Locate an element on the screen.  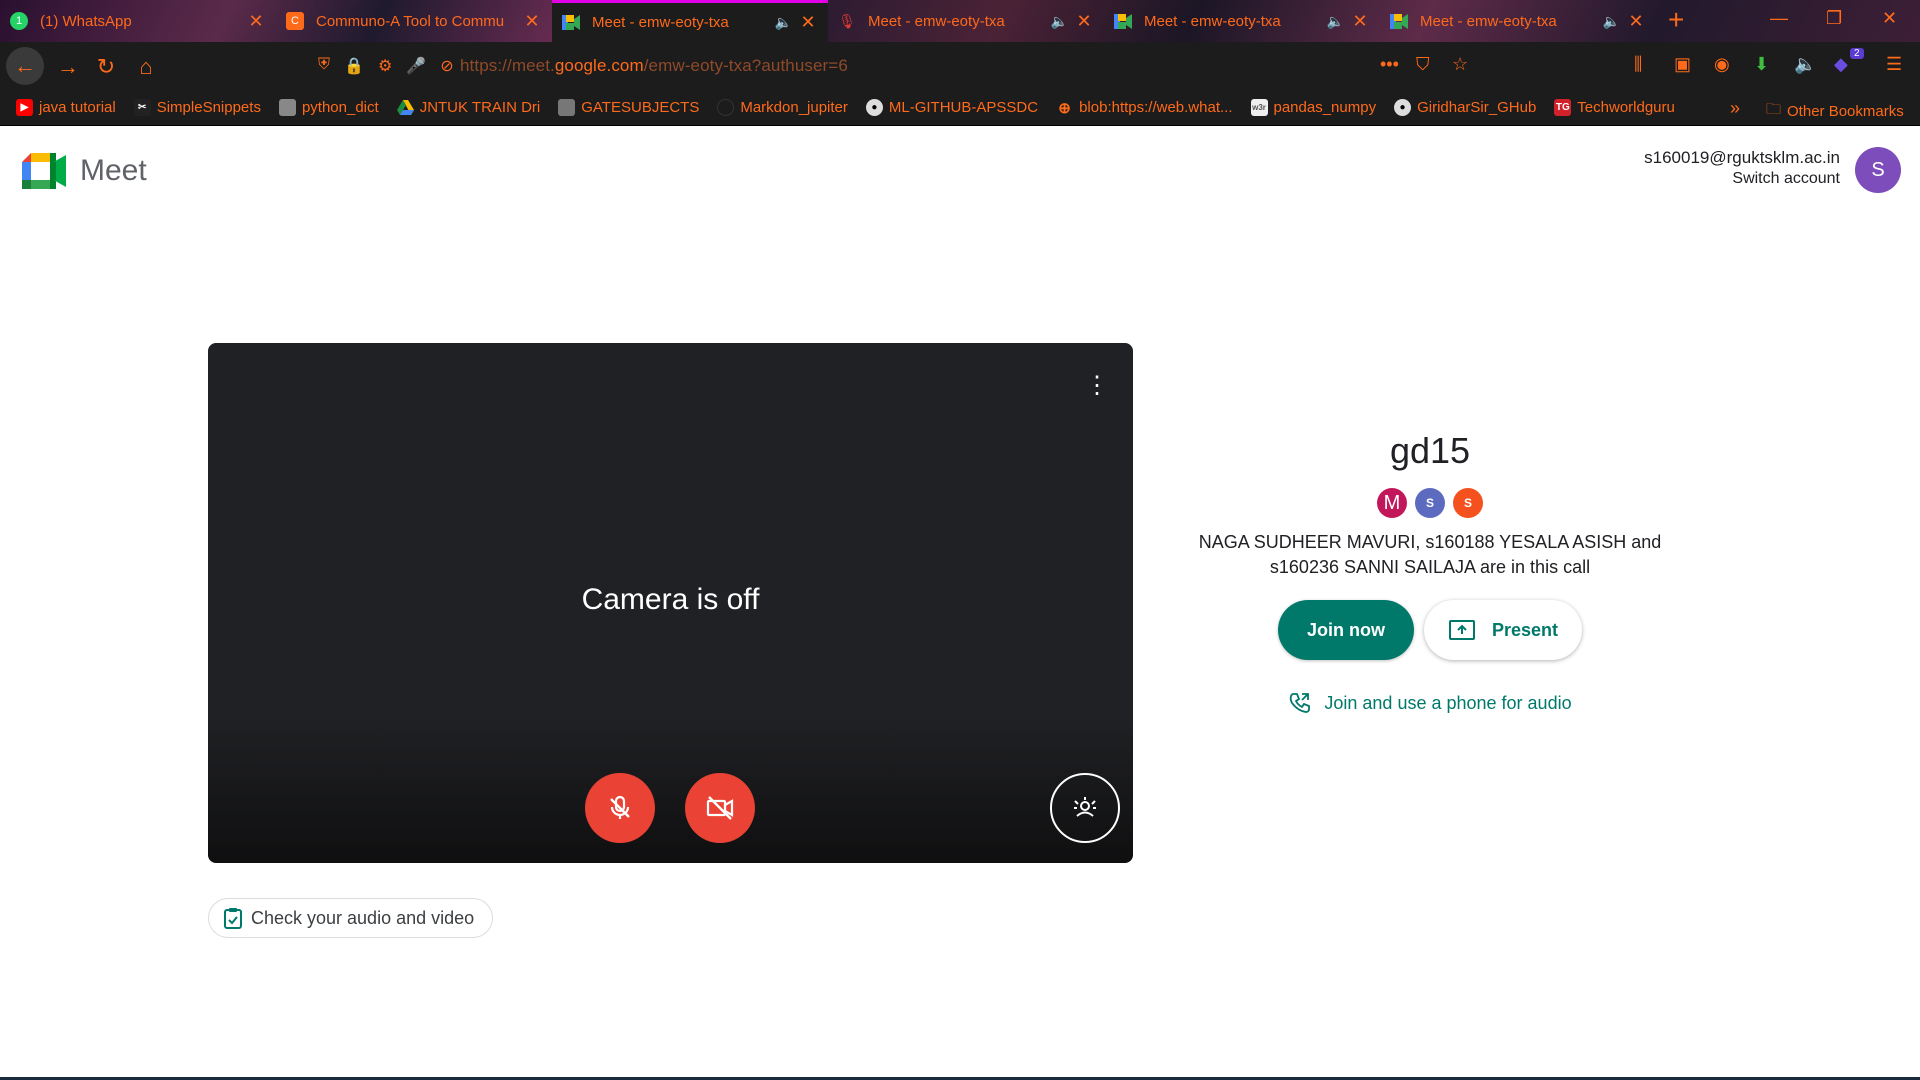
whatsapp-icon: 1 is located at coordinates (19, 21).